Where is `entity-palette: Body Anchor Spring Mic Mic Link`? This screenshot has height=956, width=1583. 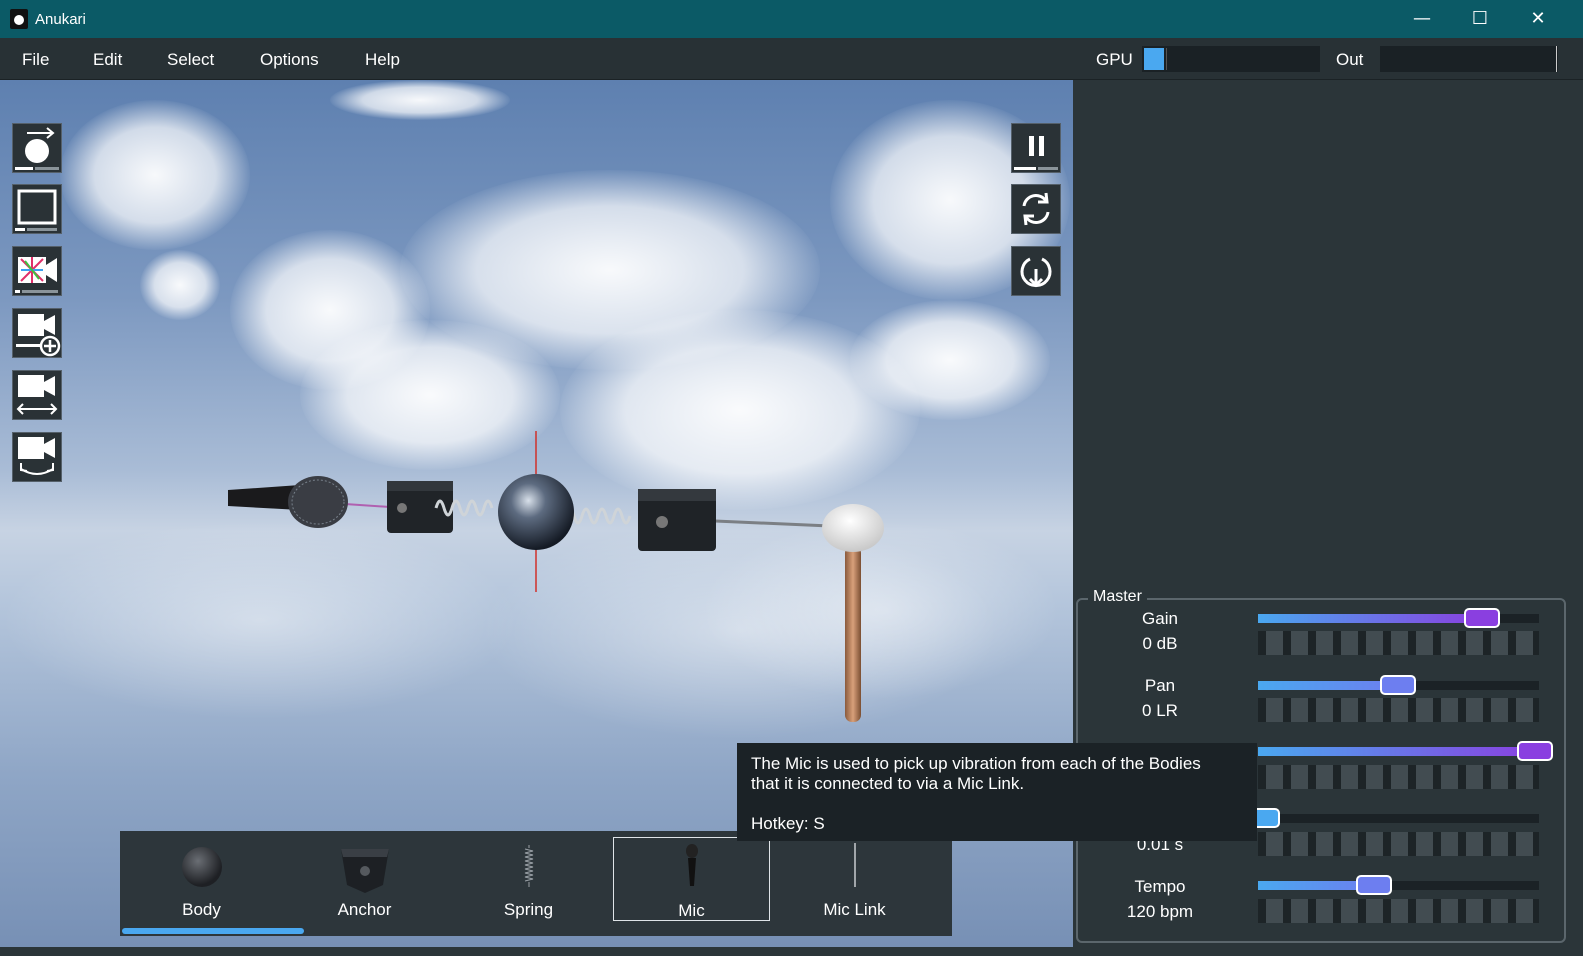 entity-palette: Body Anchor Spring Mic Mic Link is located at coordinates (536, 883).